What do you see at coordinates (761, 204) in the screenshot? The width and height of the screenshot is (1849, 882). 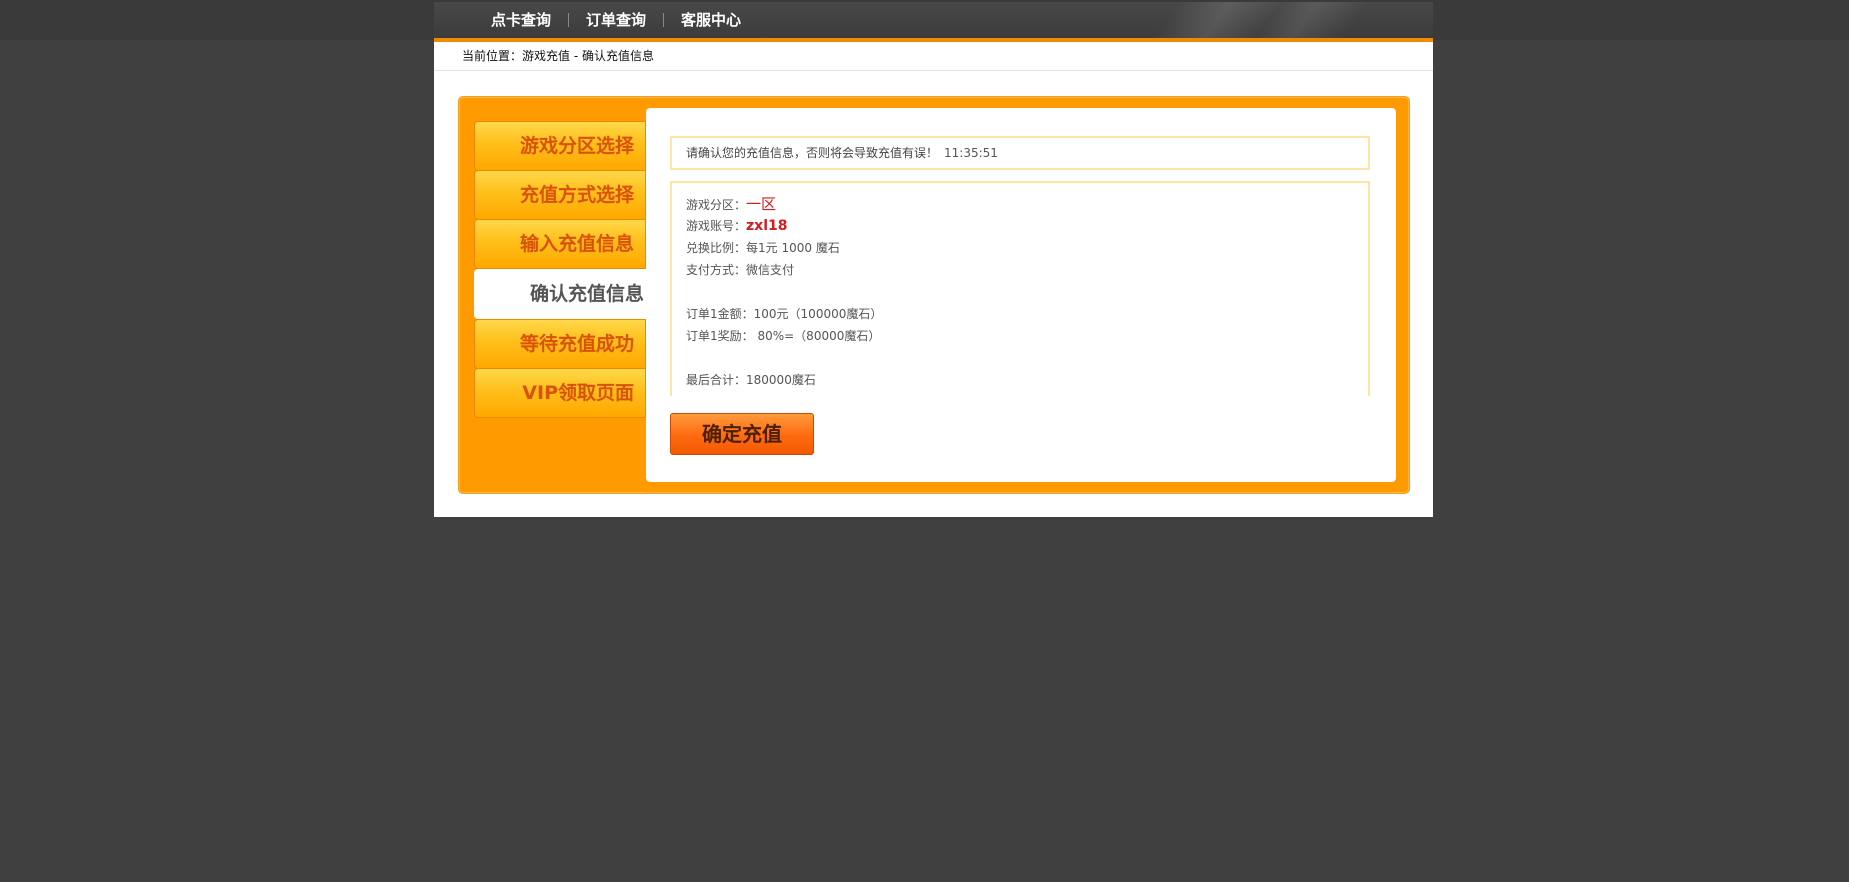 I see `zone-value: 一区` at bounding box center [761, 204].